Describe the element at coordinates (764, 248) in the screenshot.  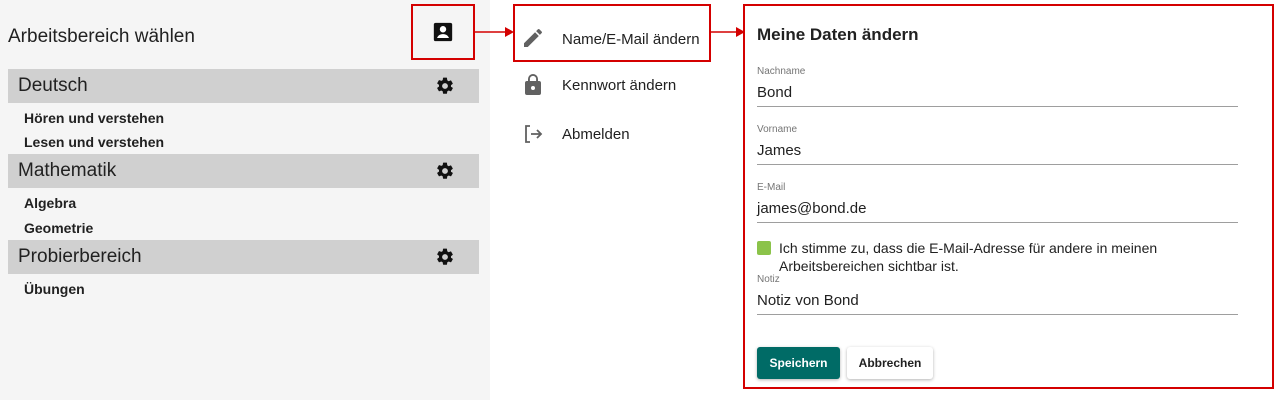
I see `consent-checkbox` at that location.